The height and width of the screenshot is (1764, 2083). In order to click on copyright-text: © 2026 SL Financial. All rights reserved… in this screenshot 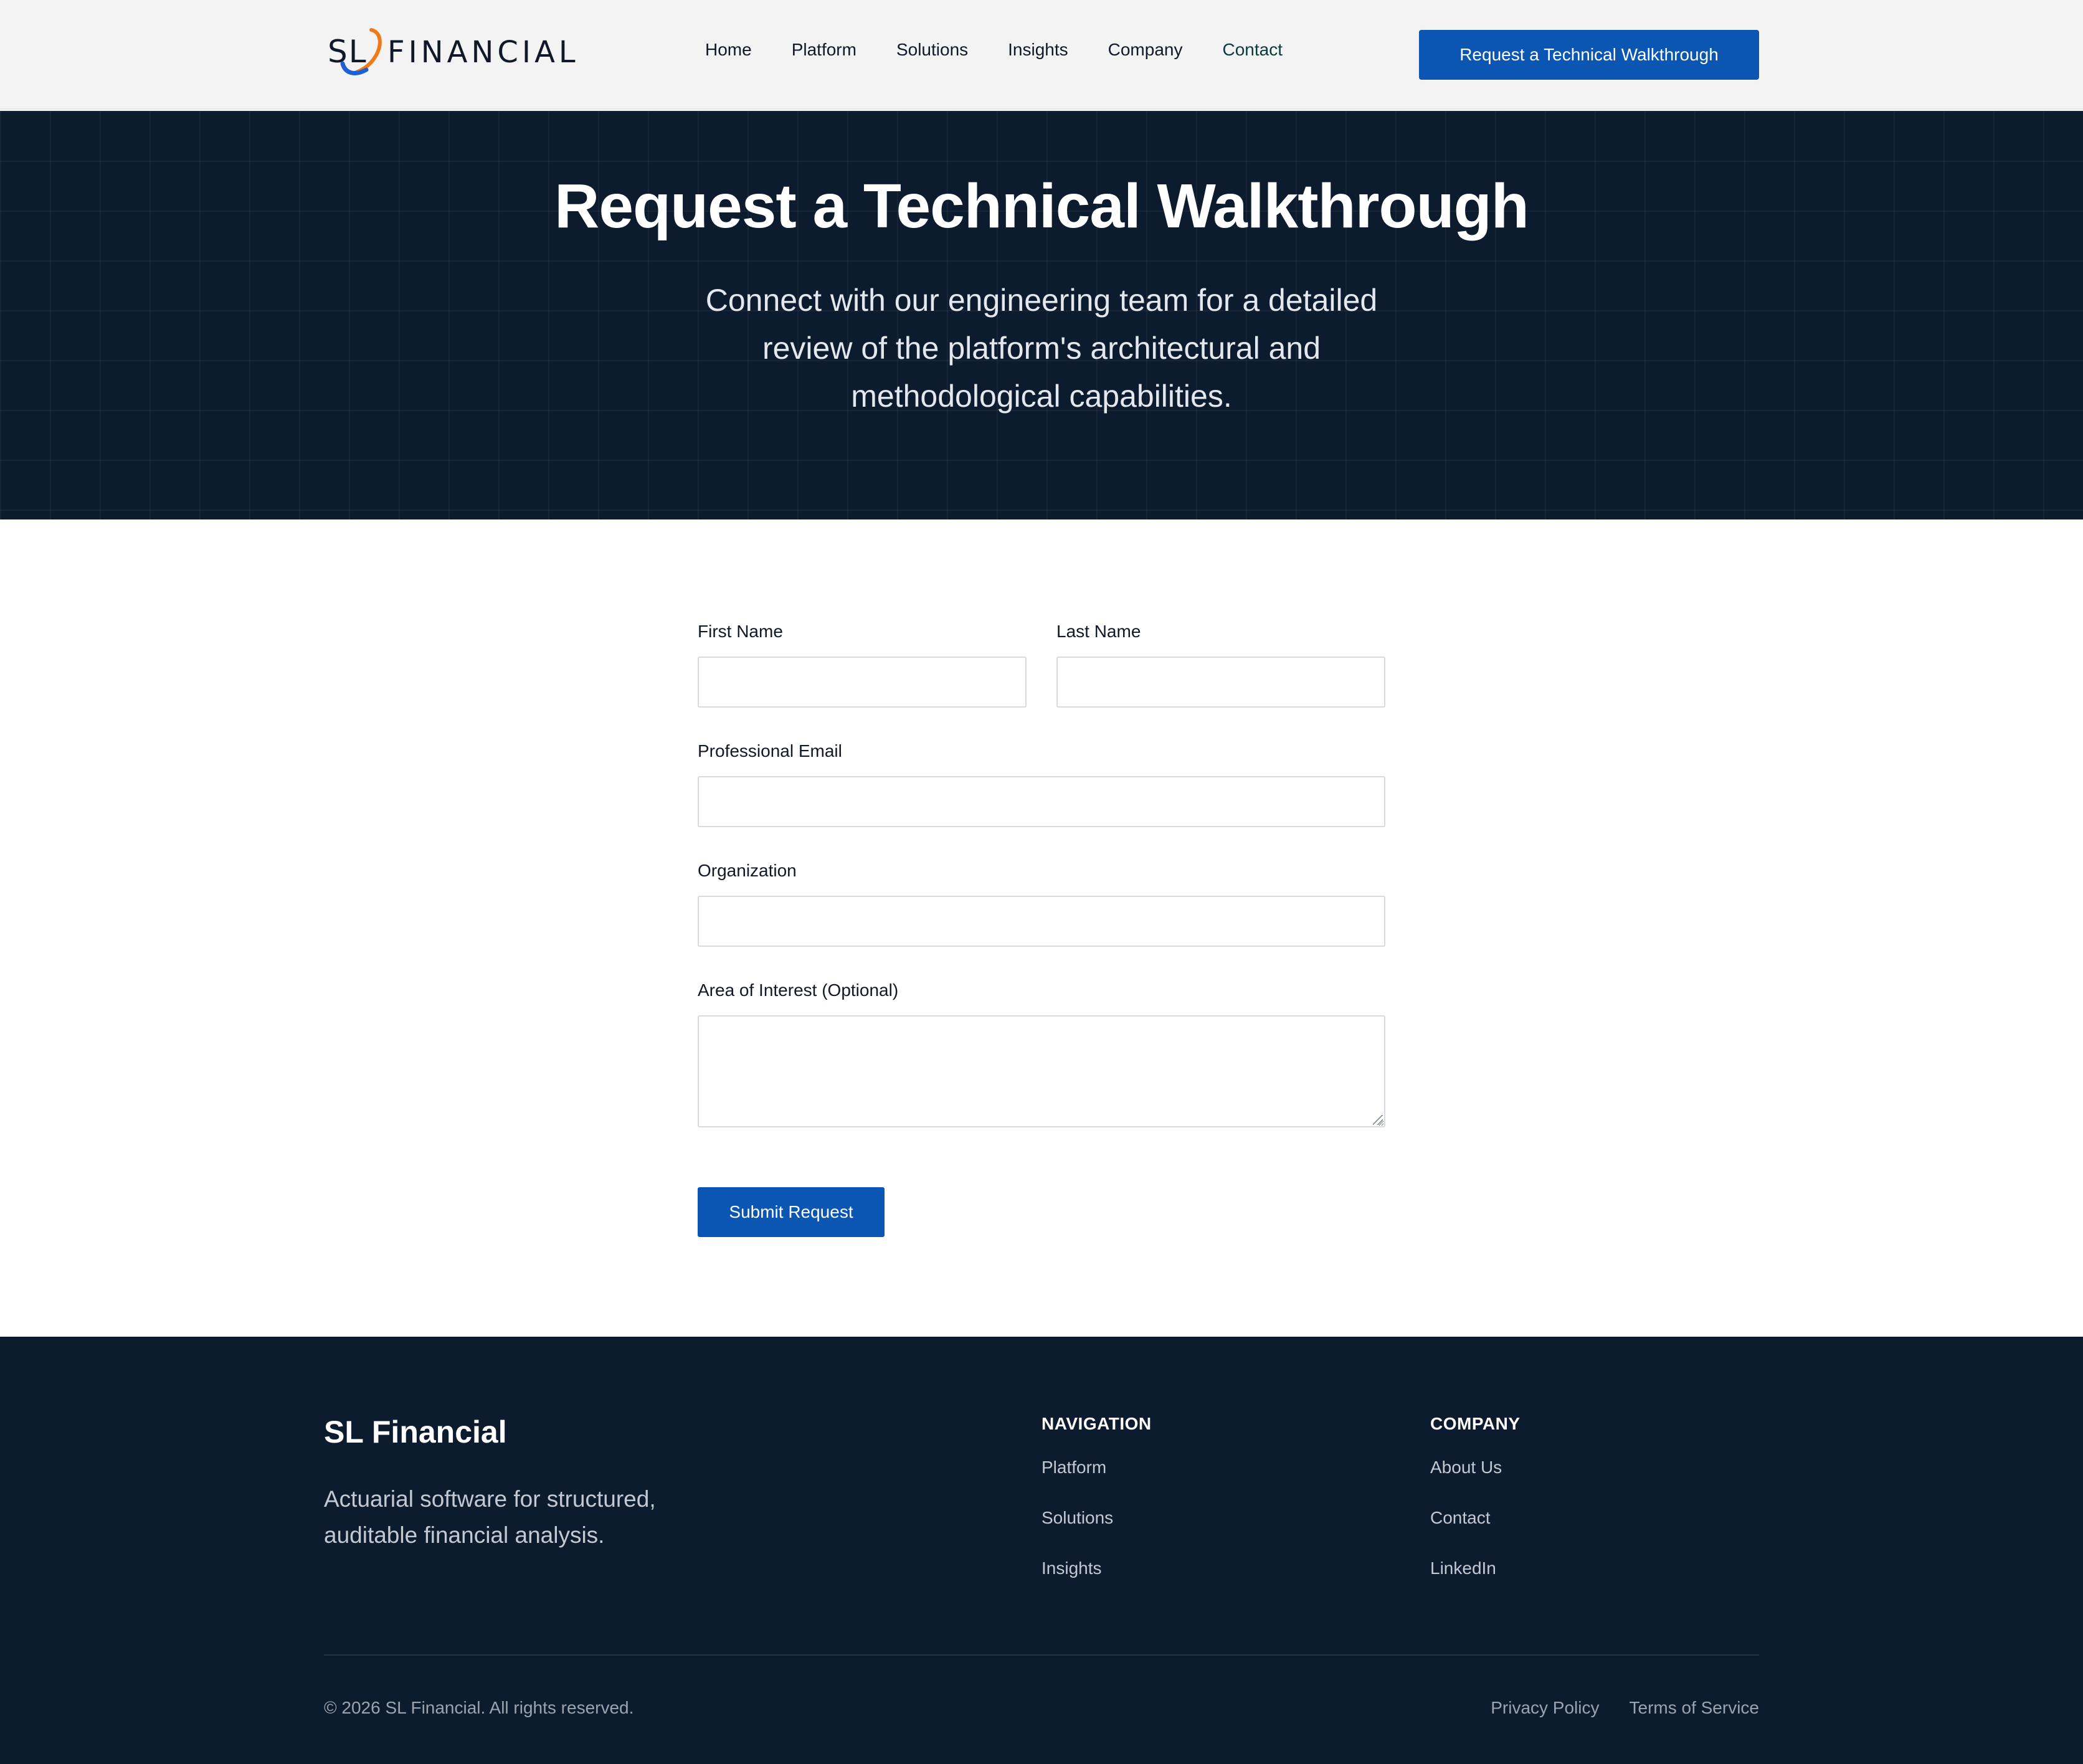, I will do `click(479, 1708)`.